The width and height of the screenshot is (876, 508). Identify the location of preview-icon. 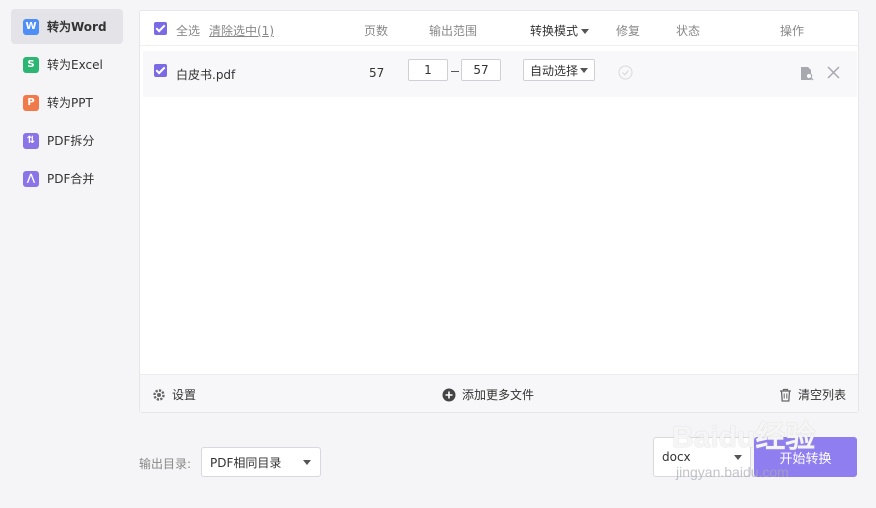
(807, 75).